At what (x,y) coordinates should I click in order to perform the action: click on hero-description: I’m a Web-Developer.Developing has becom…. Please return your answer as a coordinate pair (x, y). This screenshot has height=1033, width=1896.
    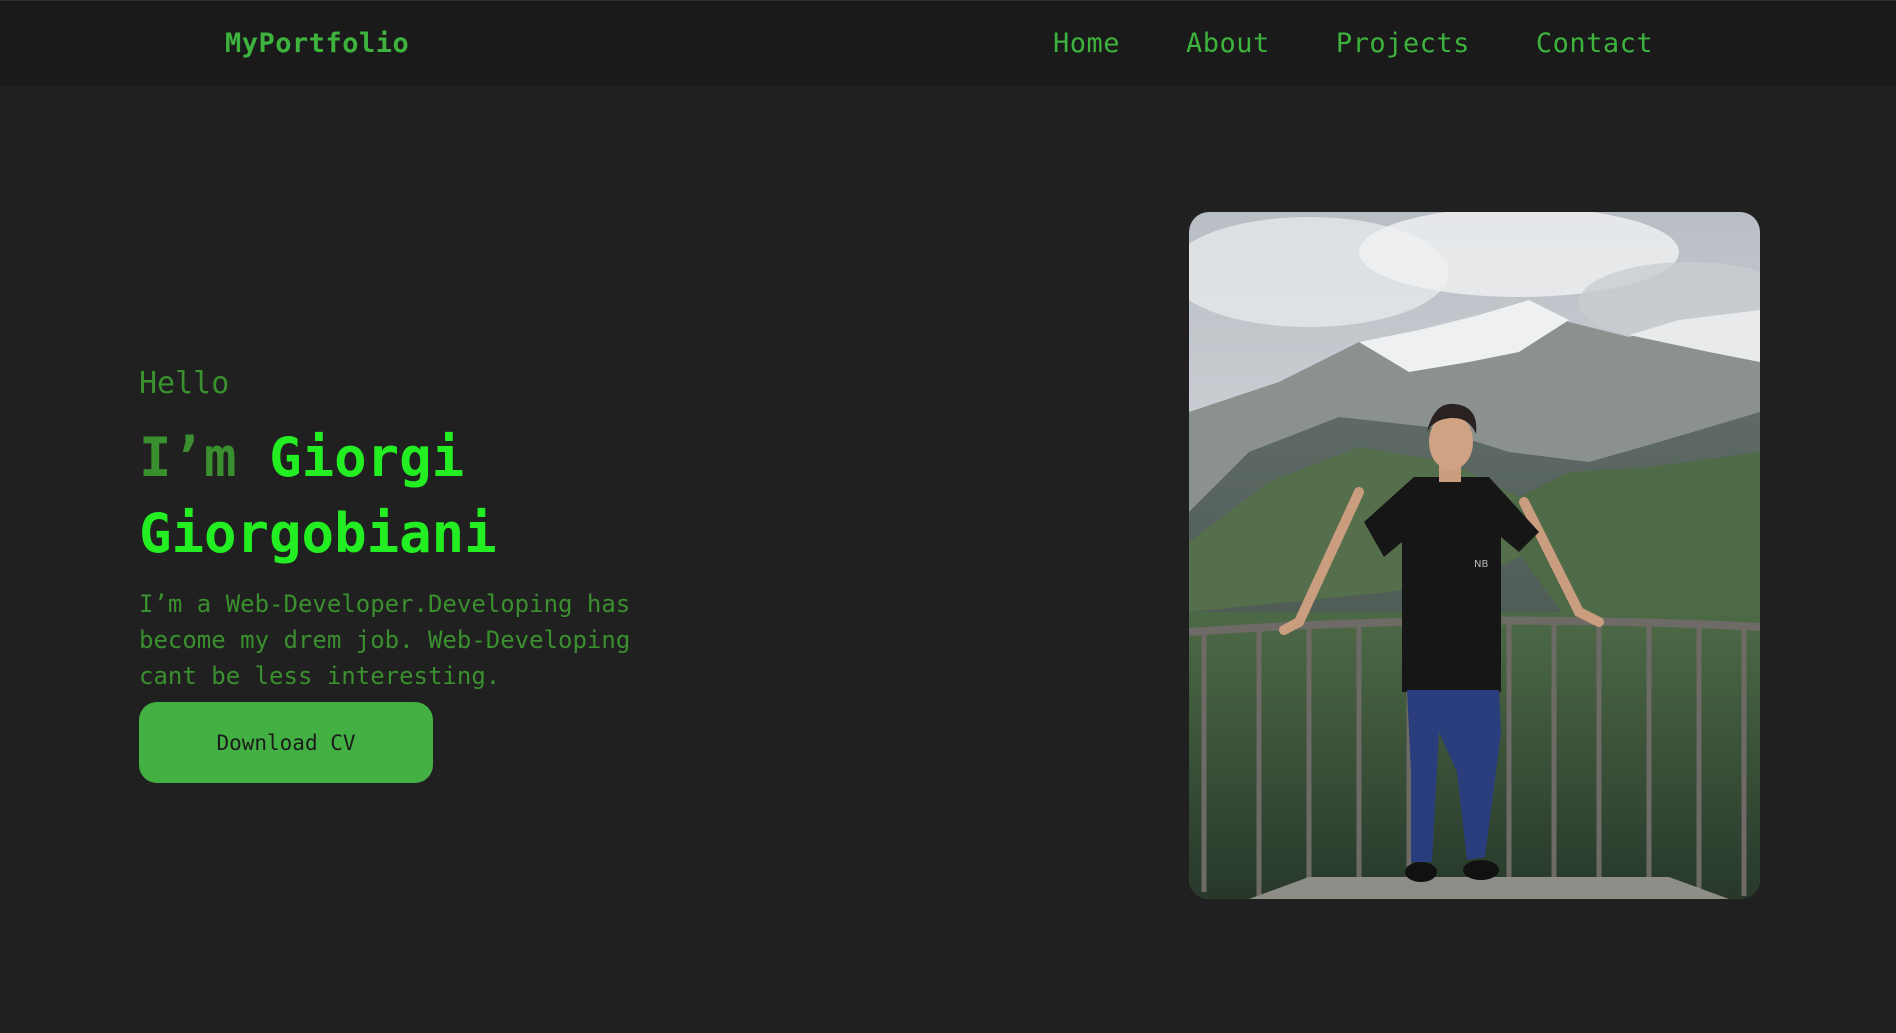
    Looking at the image, I should click on (385, 640).